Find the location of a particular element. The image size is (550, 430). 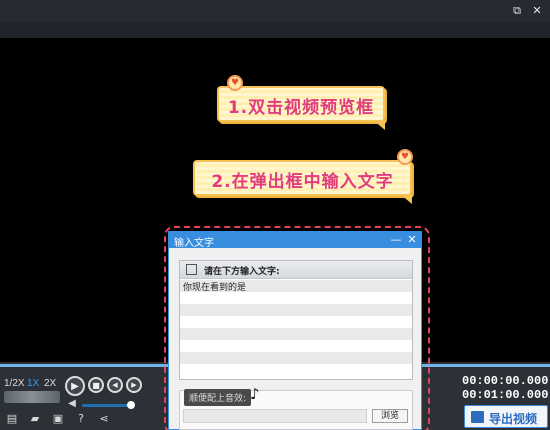

minimize-icon: — is located at coordinates (396, 239).